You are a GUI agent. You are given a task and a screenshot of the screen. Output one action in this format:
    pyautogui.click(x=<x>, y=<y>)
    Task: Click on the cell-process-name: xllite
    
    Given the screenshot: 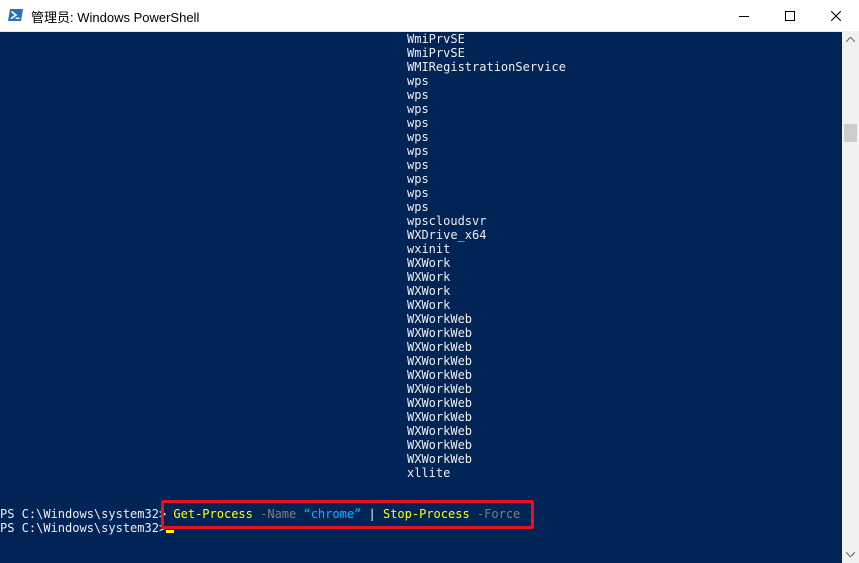 What is the action you would take?
    pyautogui.click(x=429, y=473)
    